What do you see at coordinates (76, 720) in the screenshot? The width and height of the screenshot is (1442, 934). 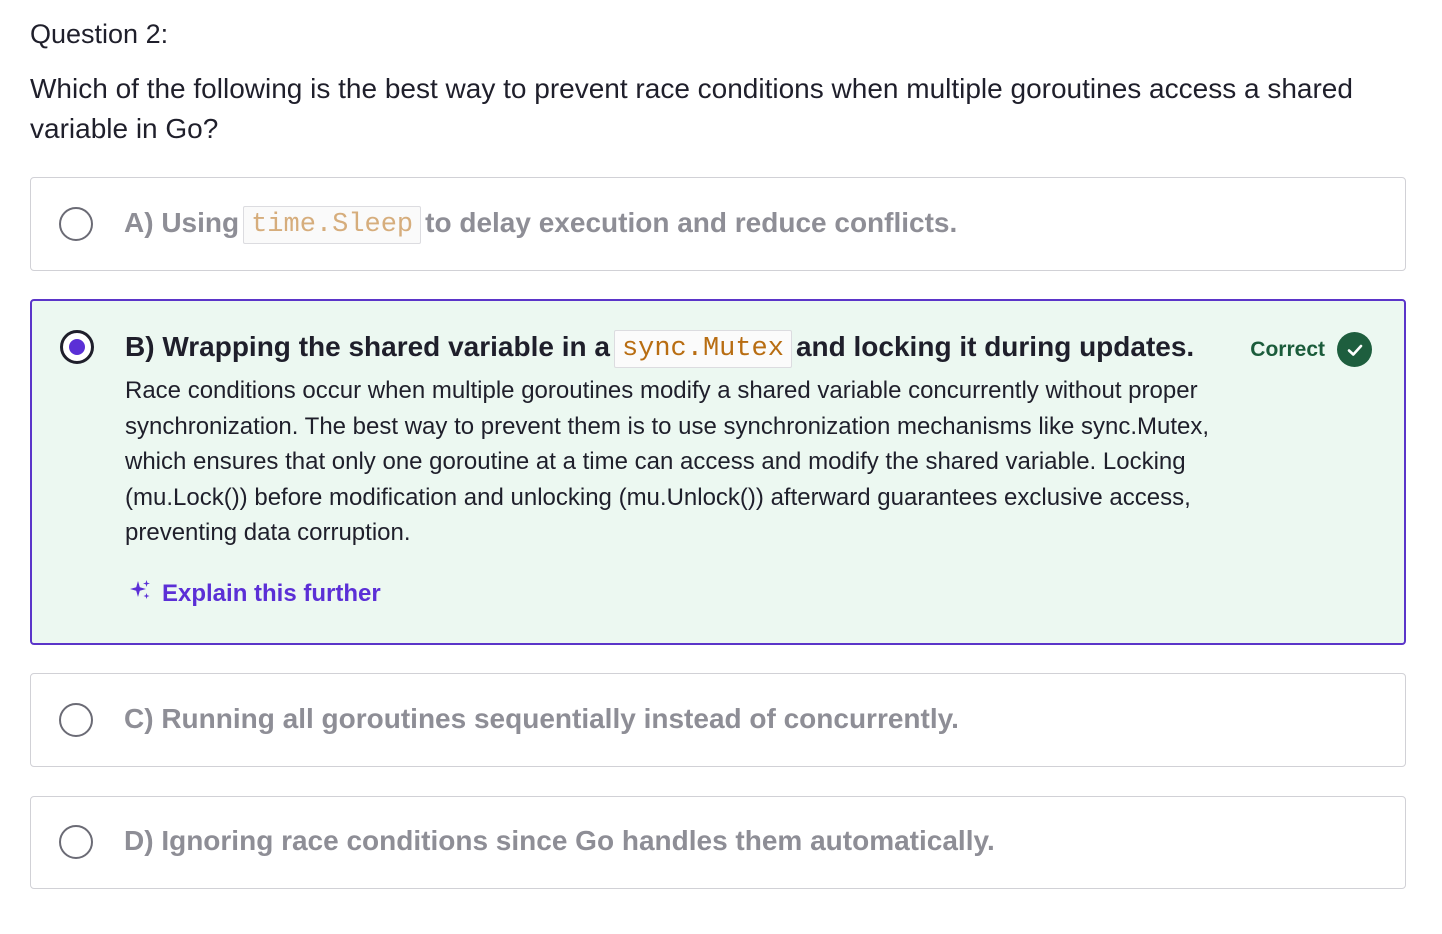 I see `radio-option-c` at bounding box center [76, 720].